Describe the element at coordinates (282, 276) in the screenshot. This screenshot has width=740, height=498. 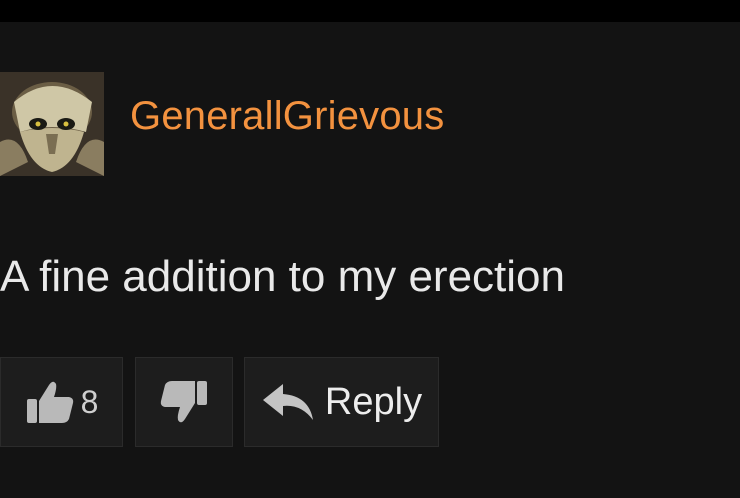
I see `comment-text: A fine addition to my erection` at that location.